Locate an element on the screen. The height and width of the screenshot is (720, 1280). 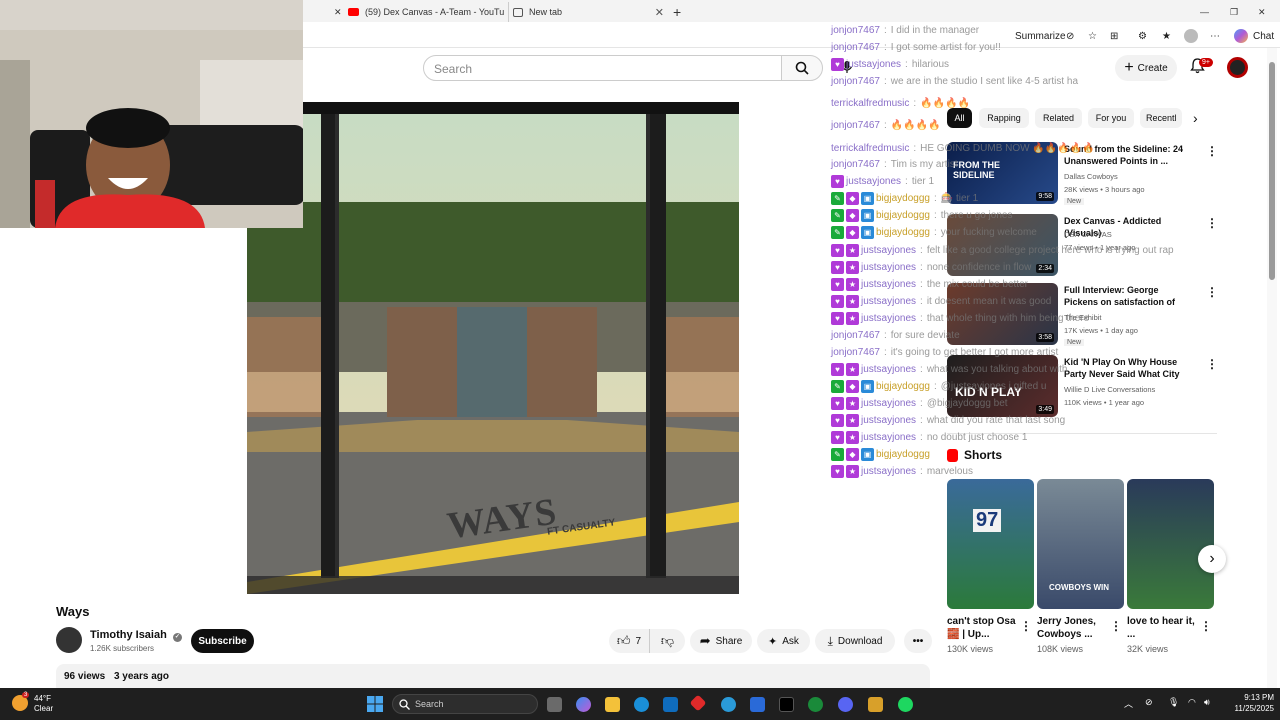
chat-text: @justsayjones i gifted u is located at coordinates (993, 386).